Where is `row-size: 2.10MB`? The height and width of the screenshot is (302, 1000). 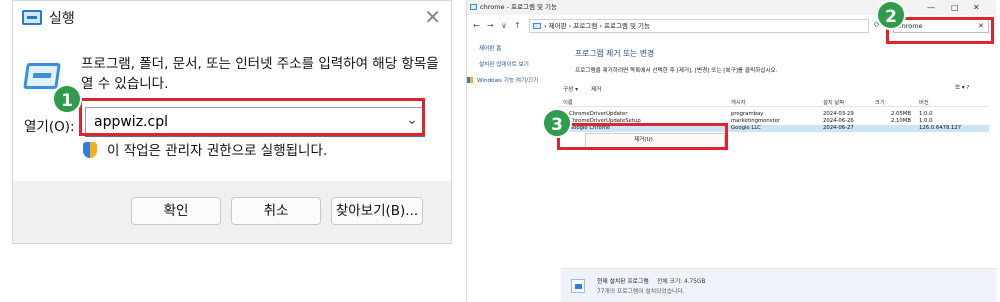 row-size: 2.10MB is located at coordinates (901, 121).